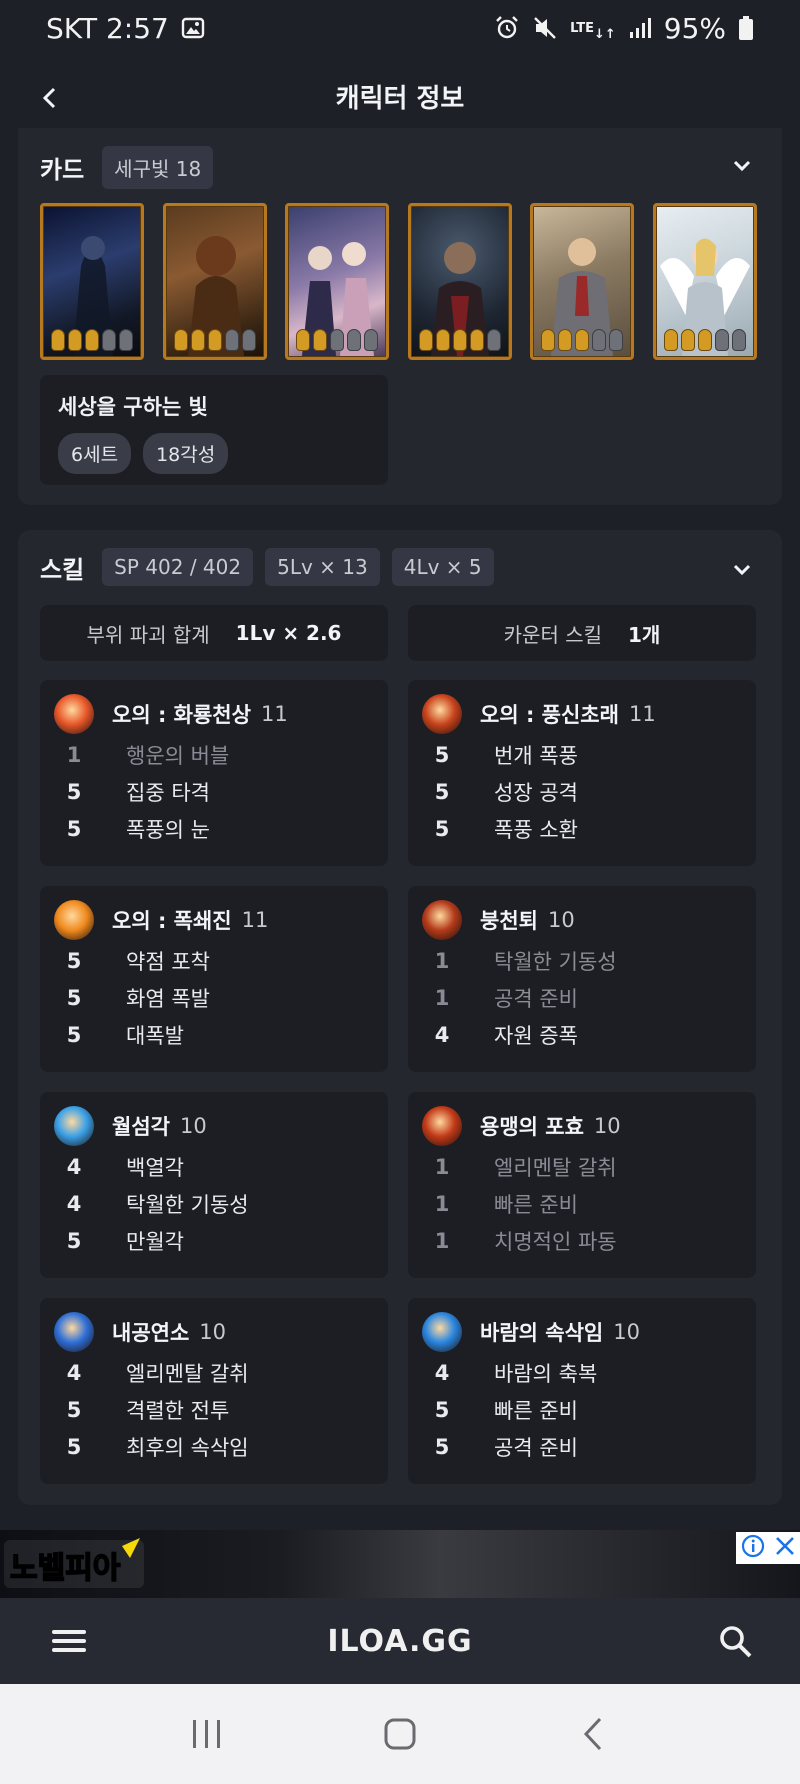 The width and height of the screenshot is (800, 1784). What do you see at coordinates (214, 1034) in the screenshot?
I see `tripod-row: 5 대폭발` at bounding box center [214, 1034].